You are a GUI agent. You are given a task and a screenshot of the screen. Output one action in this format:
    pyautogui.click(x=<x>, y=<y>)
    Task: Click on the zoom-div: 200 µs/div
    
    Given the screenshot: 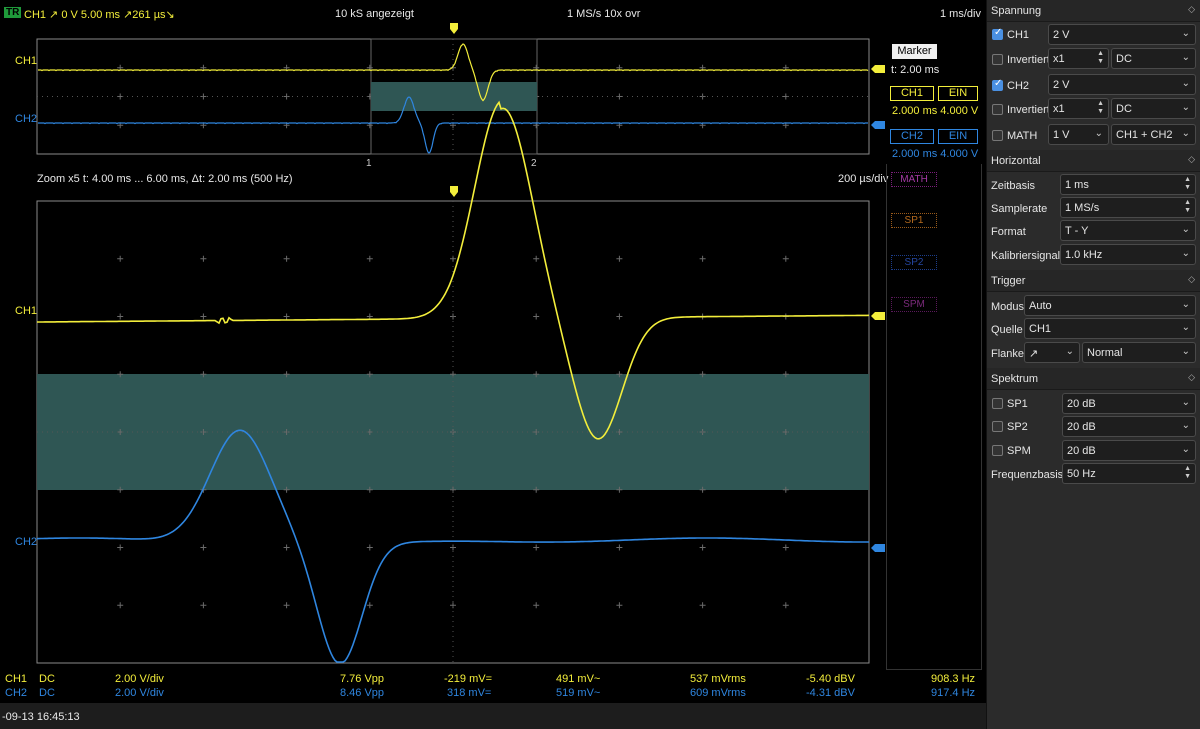 What is the action you would take?
    pyautogui.click(x=863, y=179)
    